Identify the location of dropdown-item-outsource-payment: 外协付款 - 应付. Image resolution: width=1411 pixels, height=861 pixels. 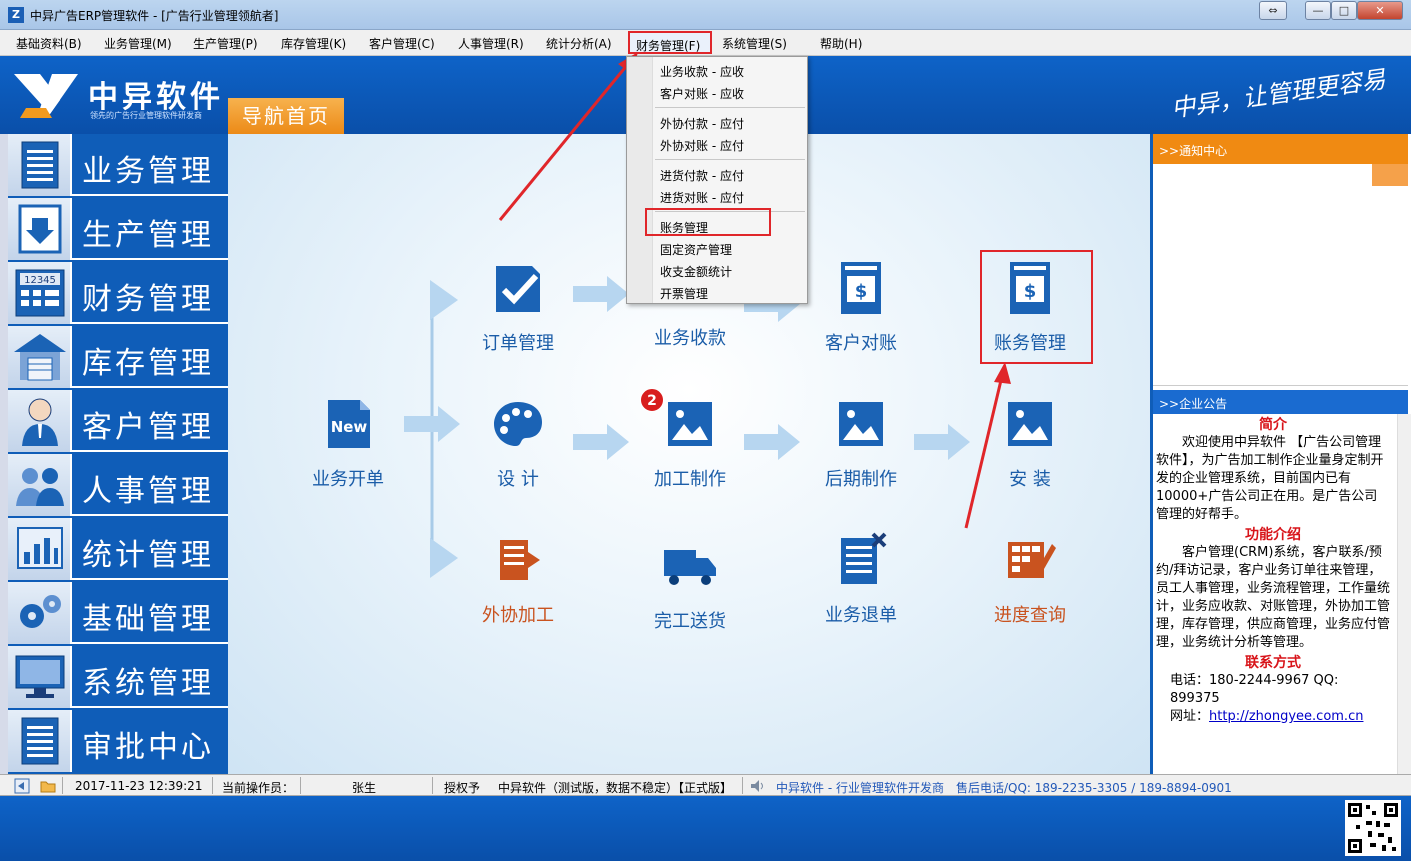
(702, 123).